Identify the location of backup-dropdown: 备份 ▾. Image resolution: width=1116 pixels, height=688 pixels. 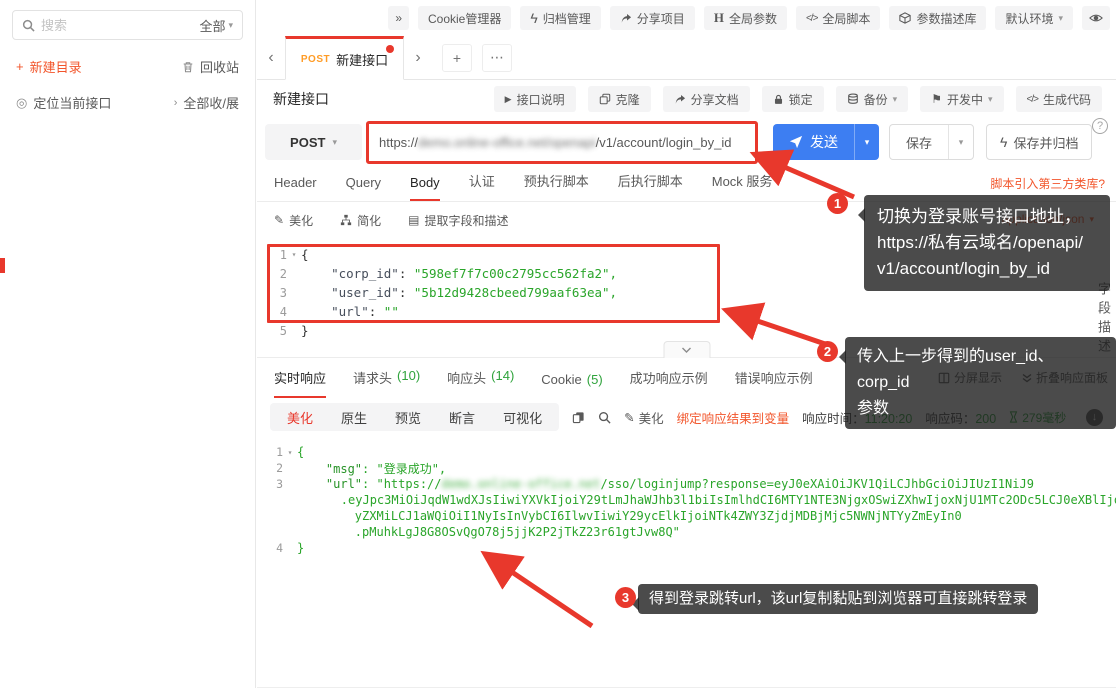
(872, 99).